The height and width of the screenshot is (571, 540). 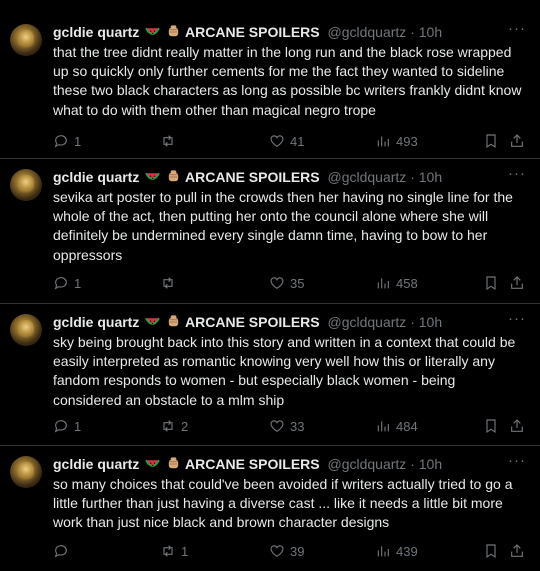 What do you see at coordinates (286, 426) in the screenshot?
I see `like-button: 33` at bounding box center [286, 426].